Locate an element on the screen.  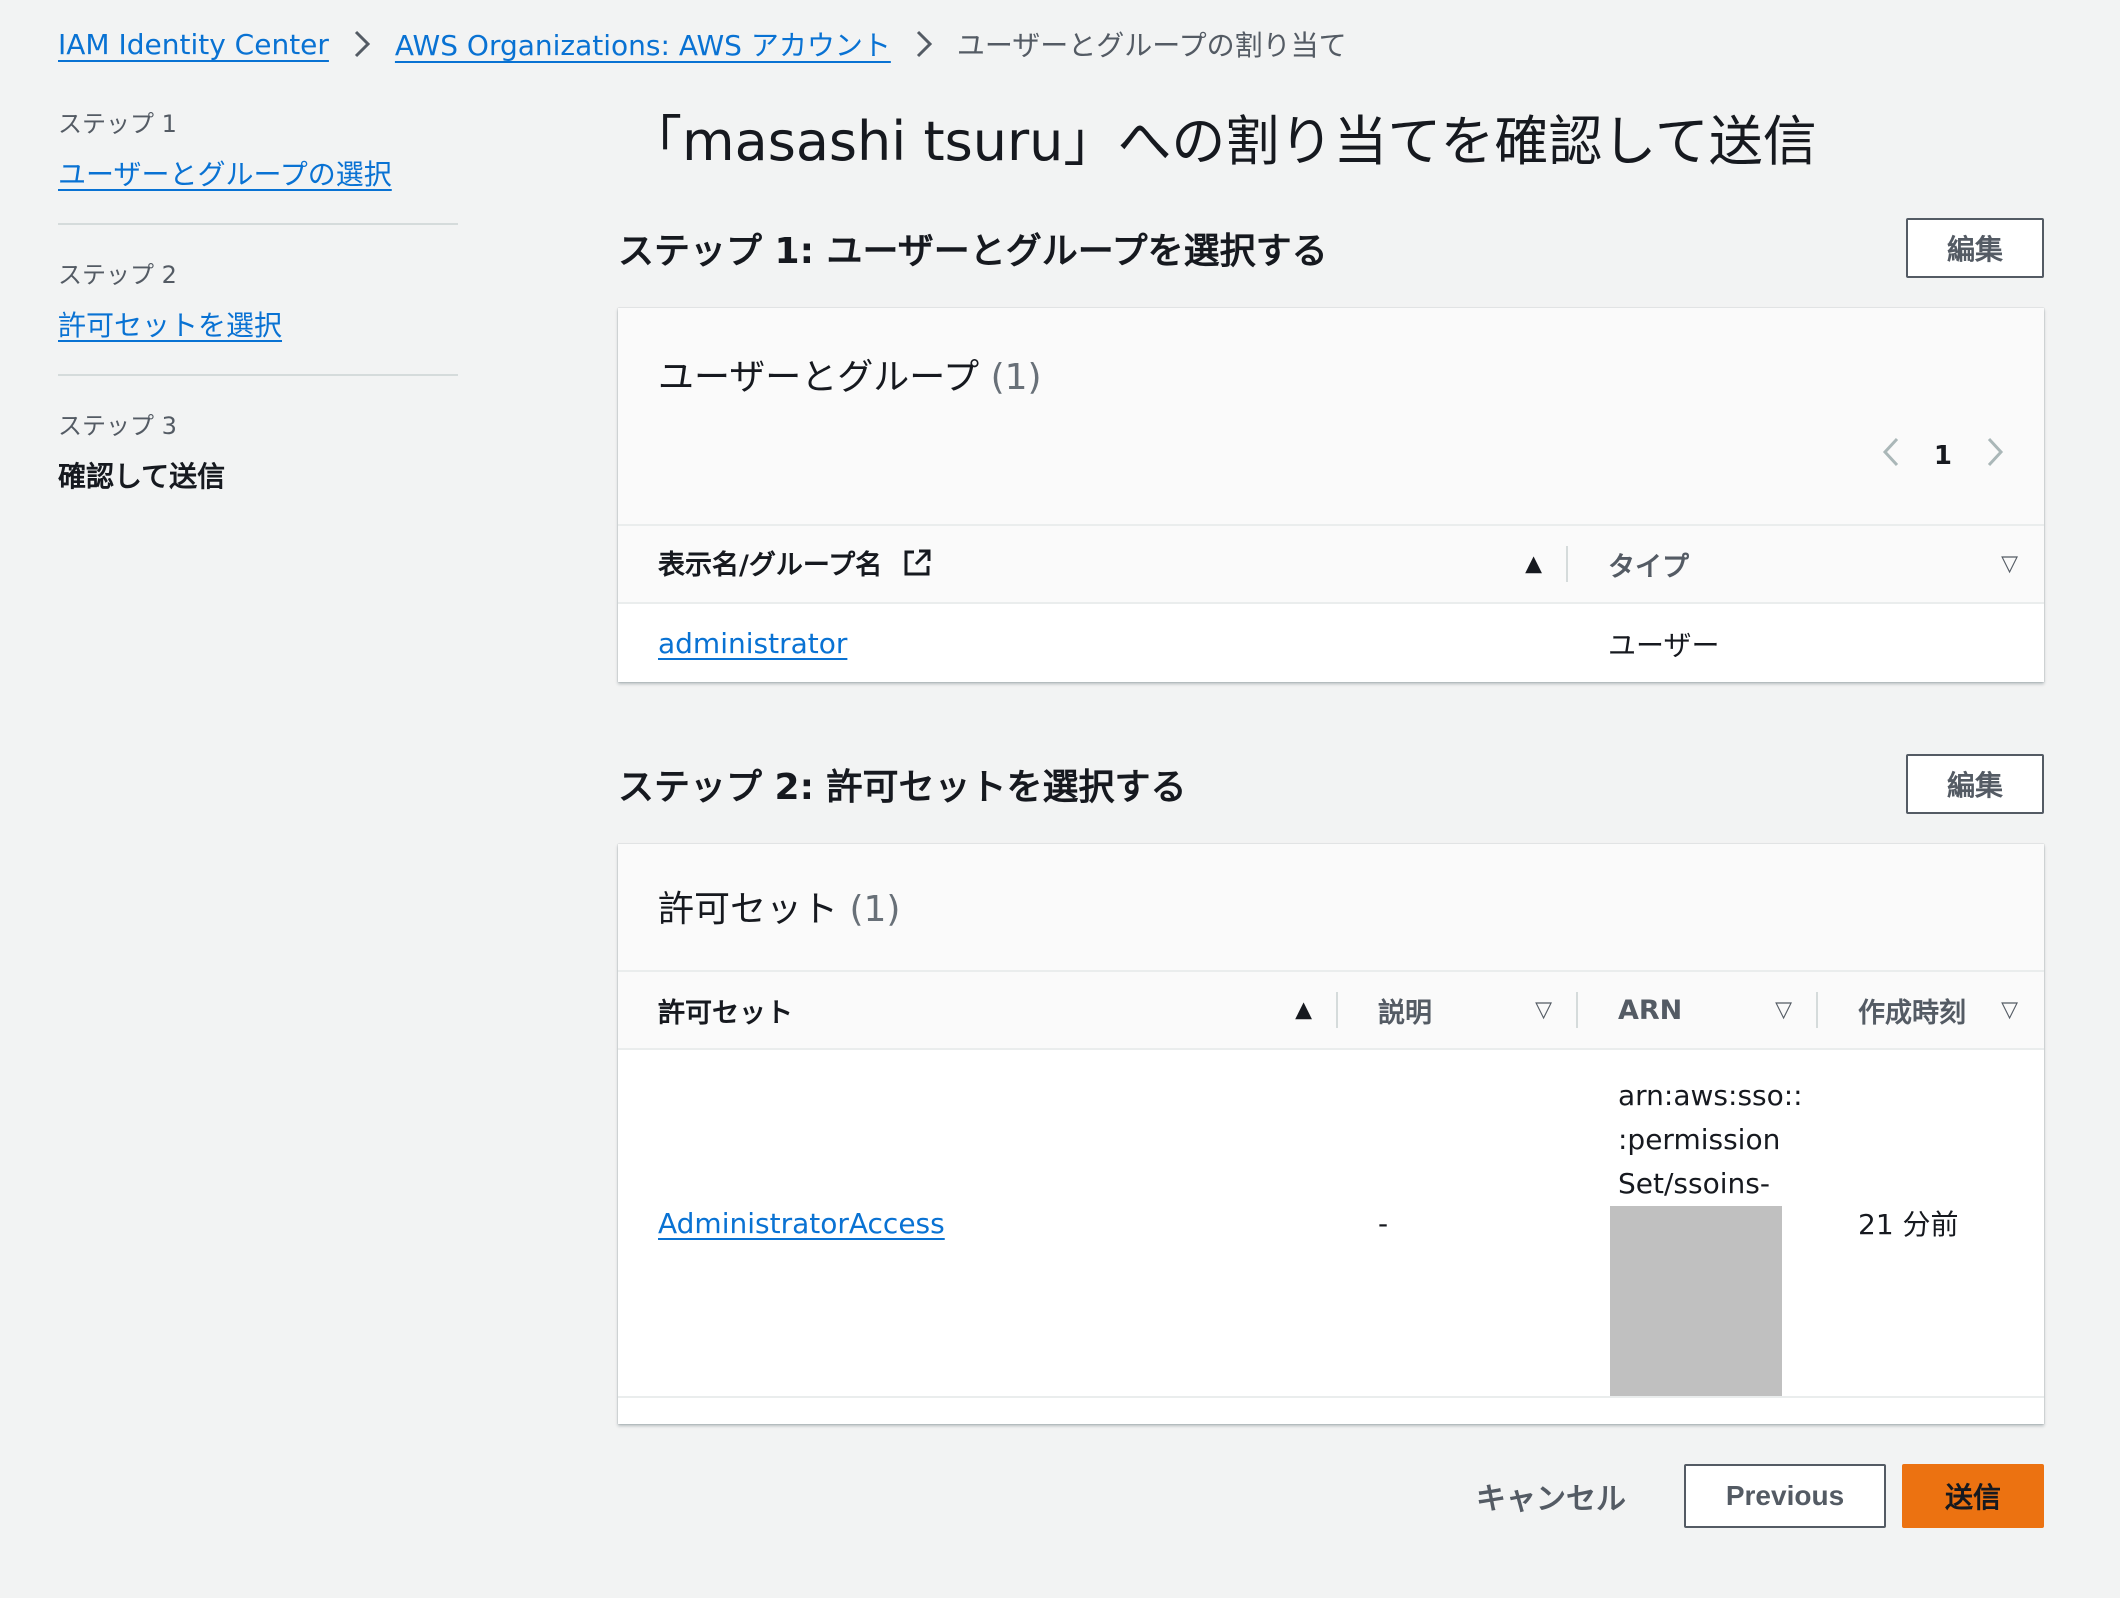
cancel-button: キャンセル is located at coordinates (1551, 1496).